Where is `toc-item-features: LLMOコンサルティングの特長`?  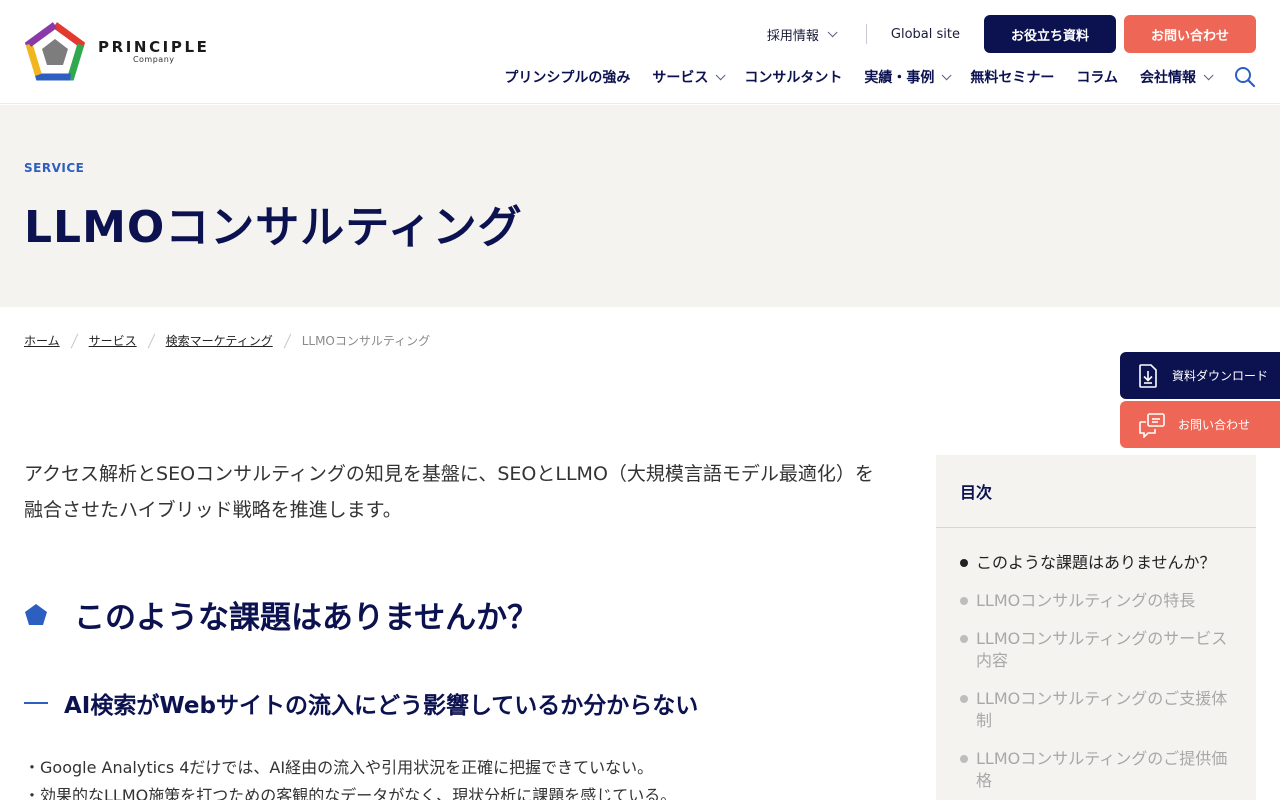 toc-item-features: LLMOコンサルティングの特長 is located at coordinates (1096, 601).